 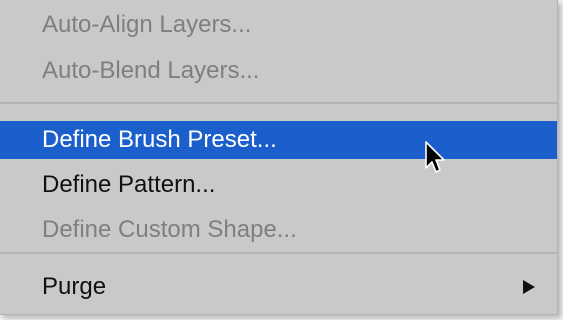 What do you see at coordinates (435, 157) in the screenshot?
I see `mouse-pointer-arrow-icon` at bounding box center [435, 157].